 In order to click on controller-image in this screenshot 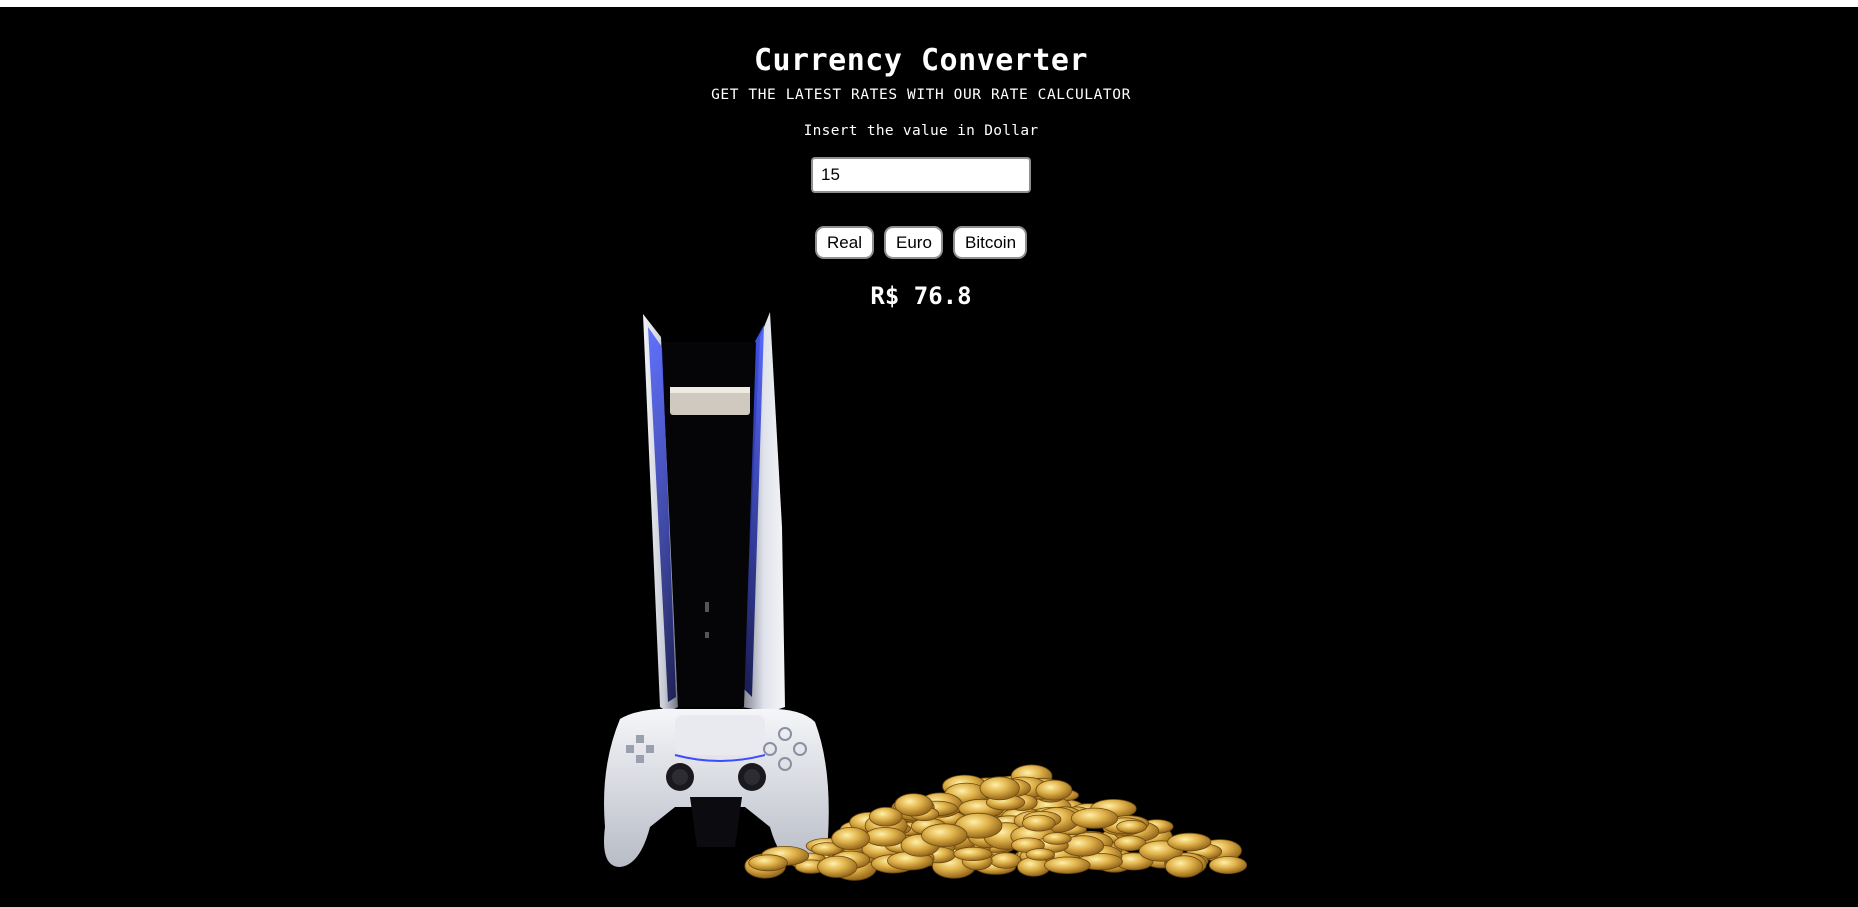, I will do `click(716, 788)`.